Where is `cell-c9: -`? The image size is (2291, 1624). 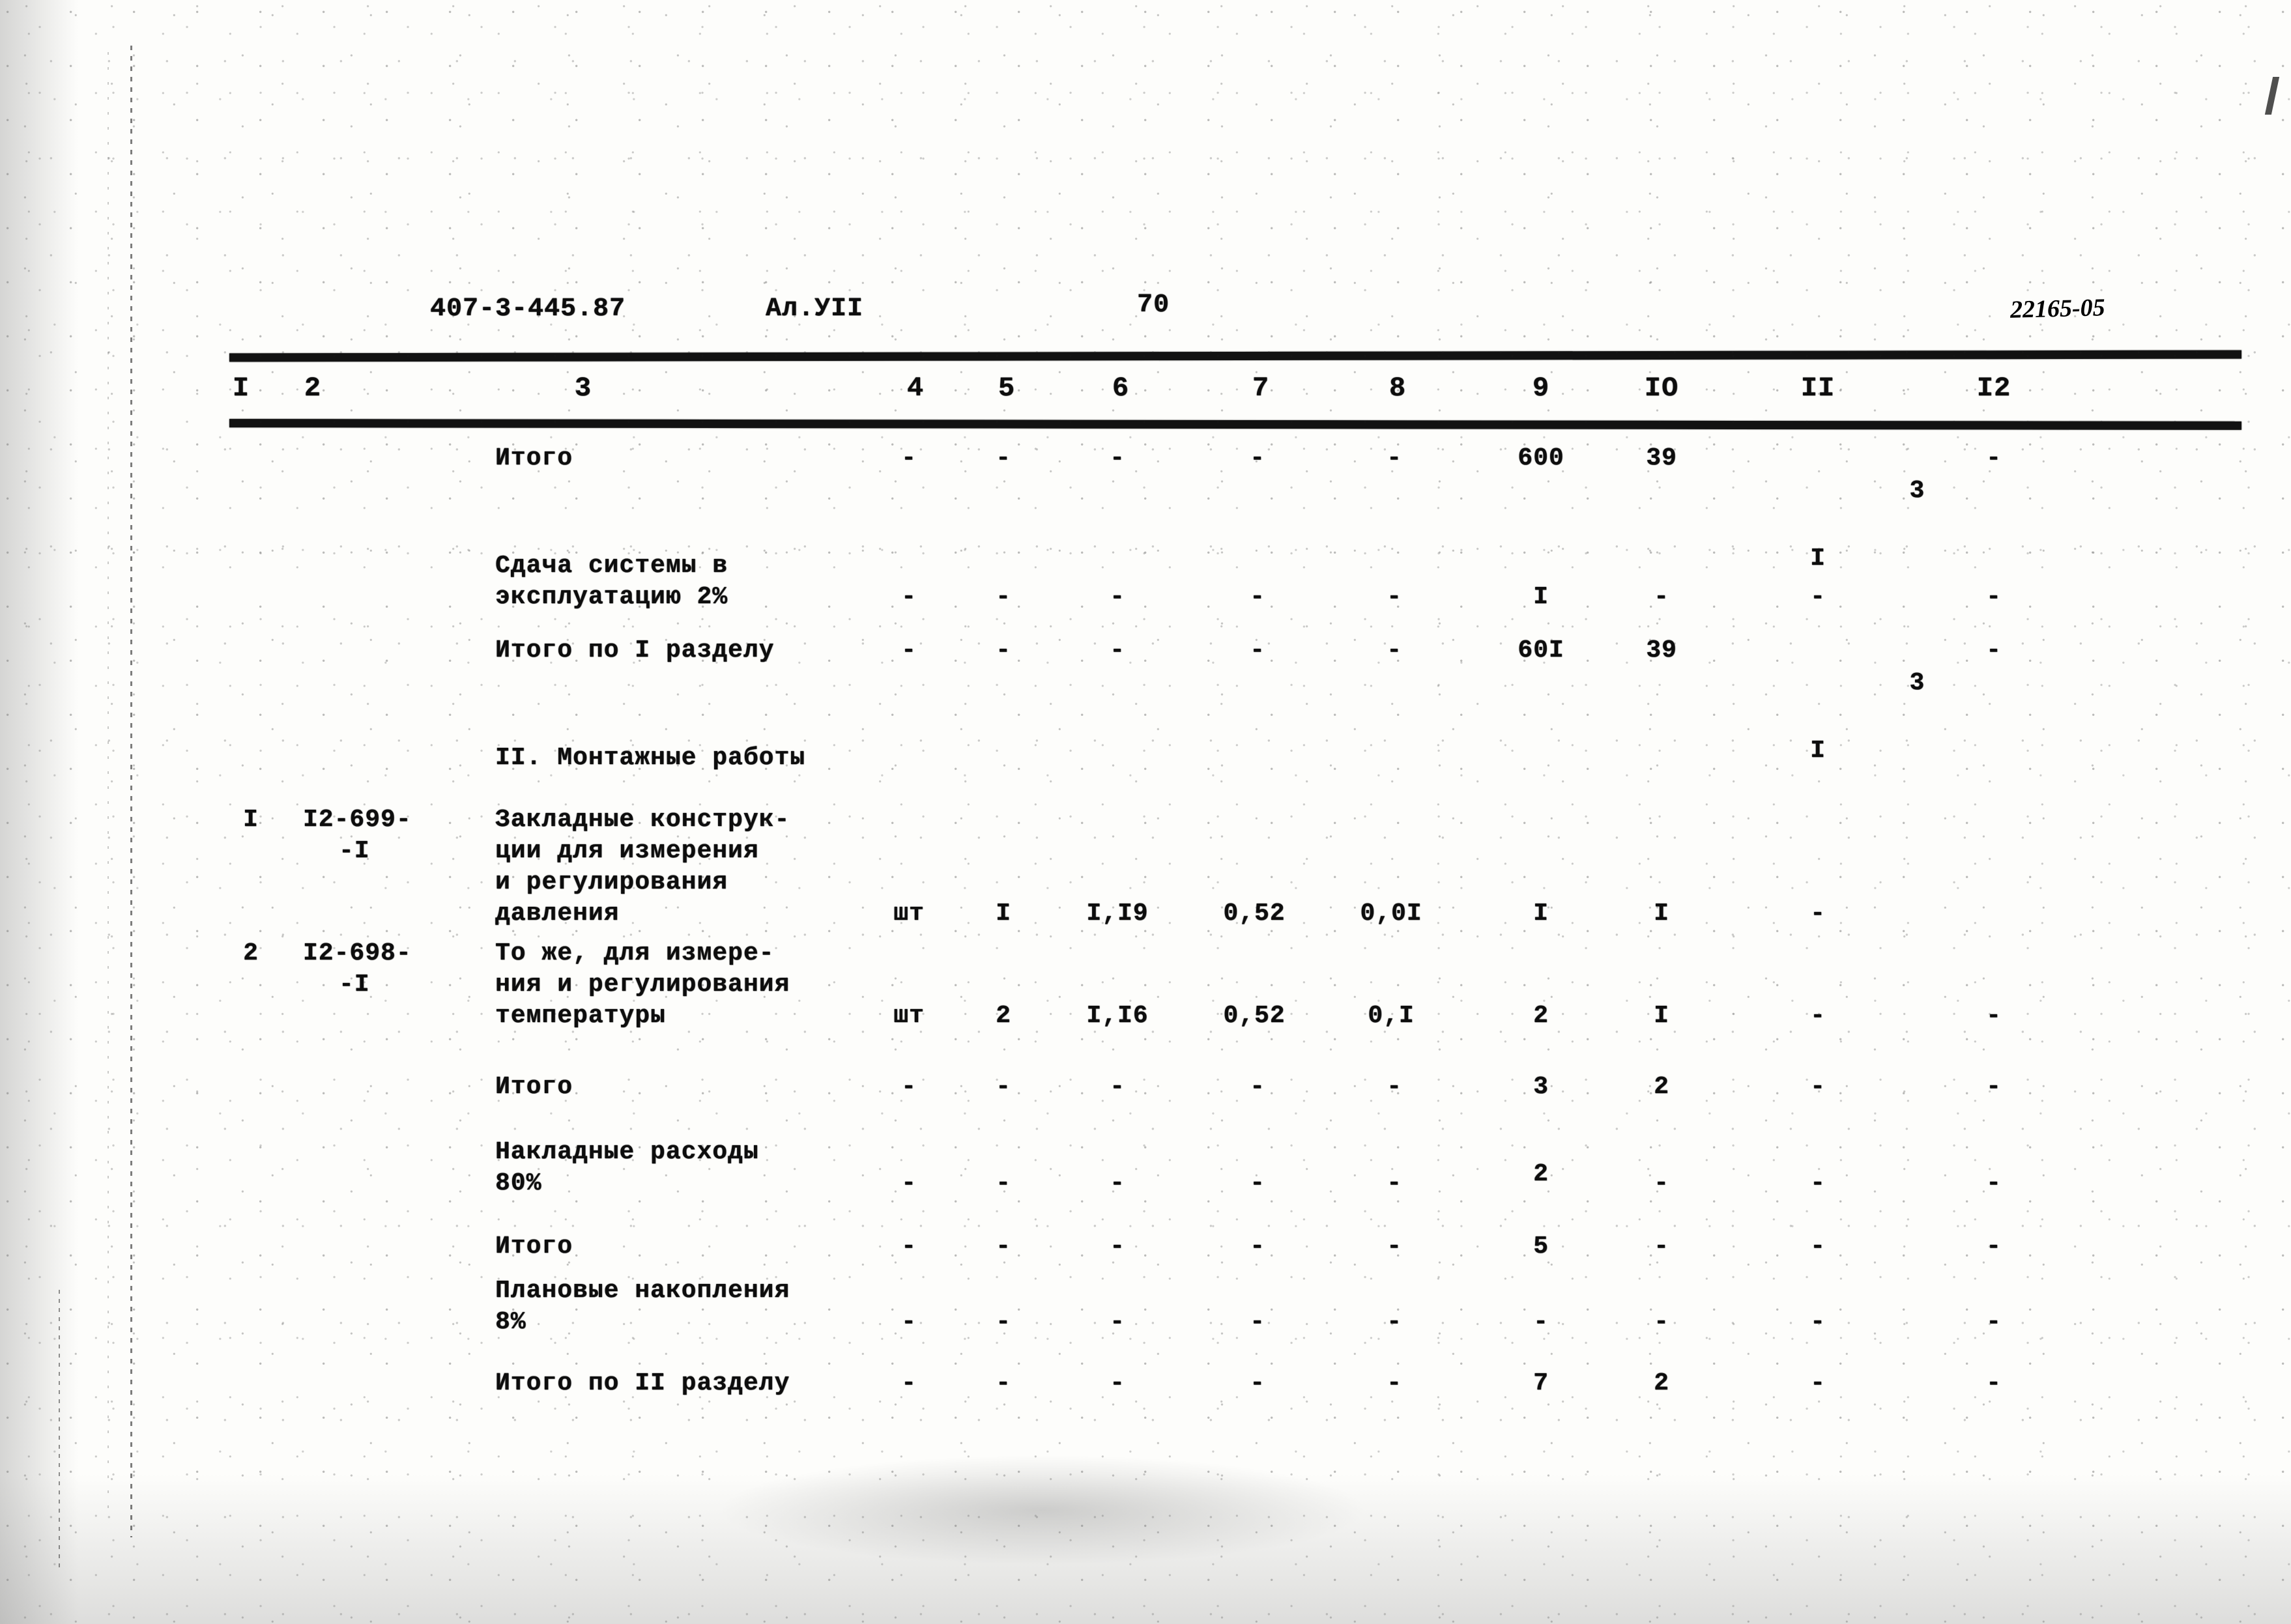 cell-c9: - is located at coordinates (1541, 1322).